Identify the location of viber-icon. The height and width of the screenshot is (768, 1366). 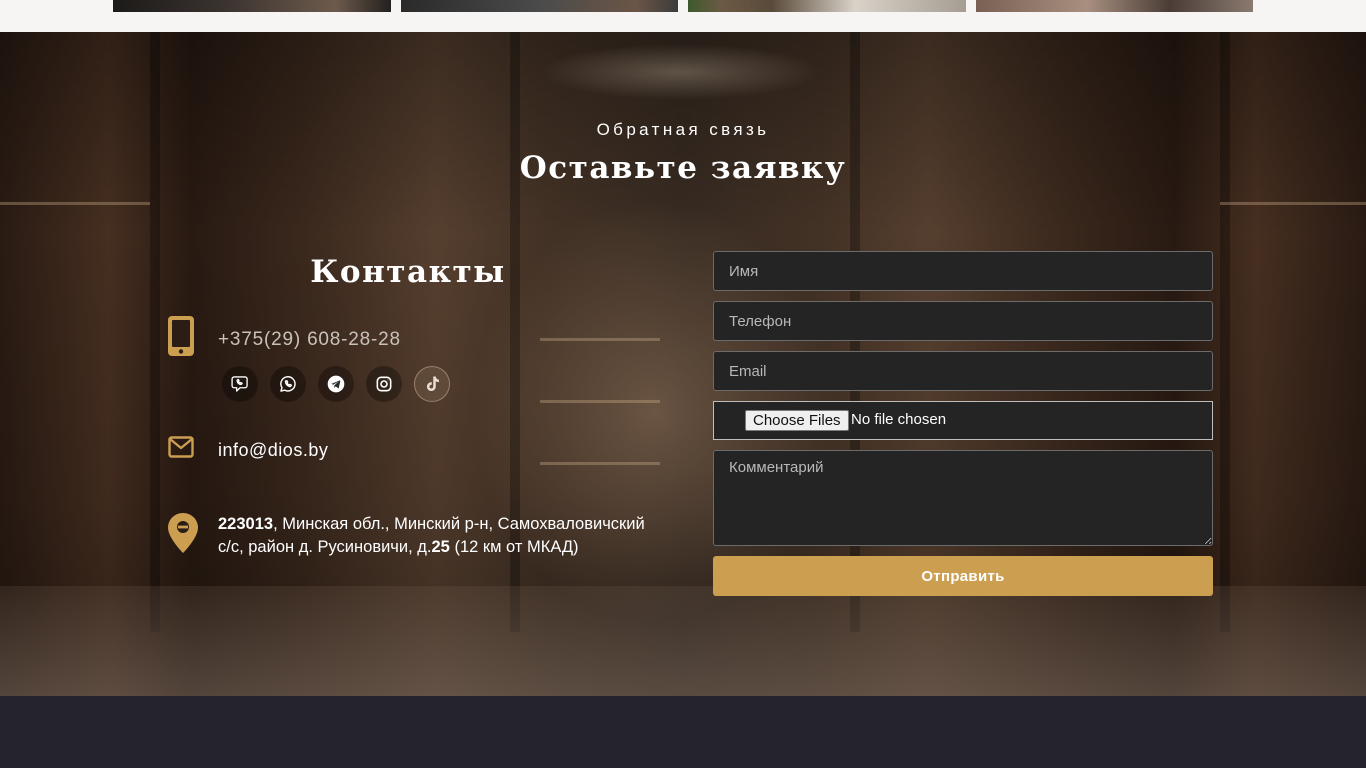
(239, 384).